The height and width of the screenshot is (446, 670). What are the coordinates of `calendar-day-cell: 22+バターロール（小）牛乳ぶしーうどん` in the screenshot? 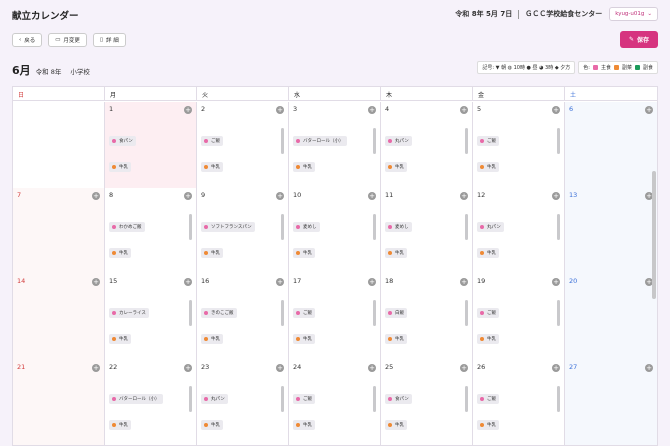 It's located at (151, 402).